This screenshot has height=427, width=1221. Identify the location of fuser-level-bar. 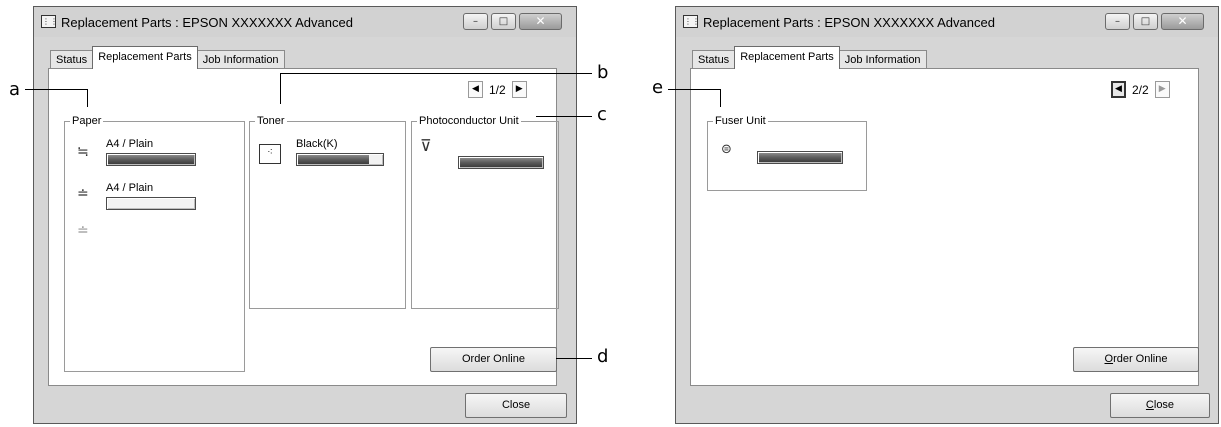
(800, 157).